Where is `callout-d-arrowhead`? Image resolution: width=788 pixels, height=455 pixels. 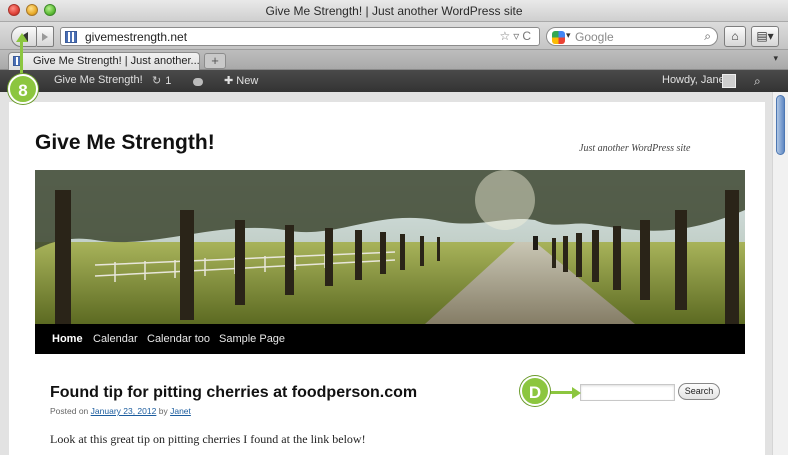
callout-d-arrowhead is located at coordinates (576, 393).